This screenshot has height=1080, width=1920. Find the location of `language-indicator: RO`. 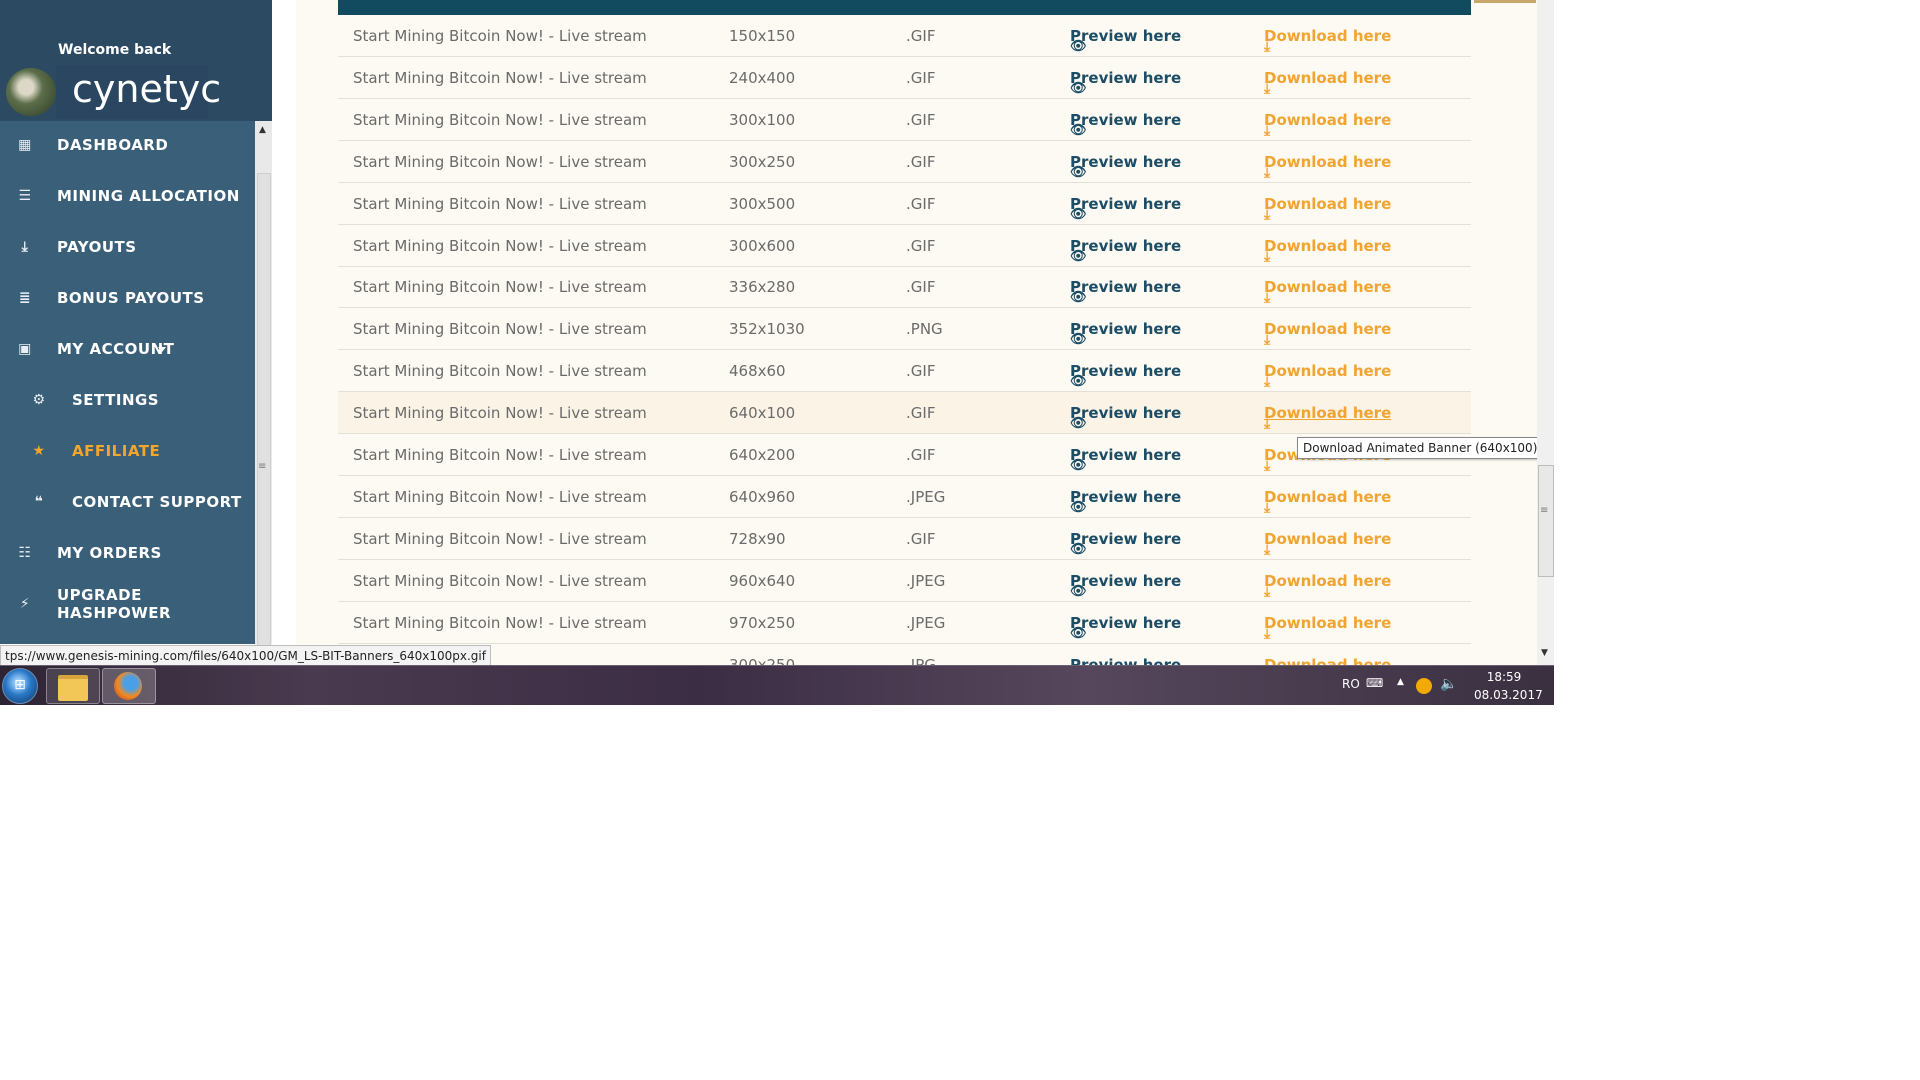

language-indicator: RO is located at coordinates (1351, 684).